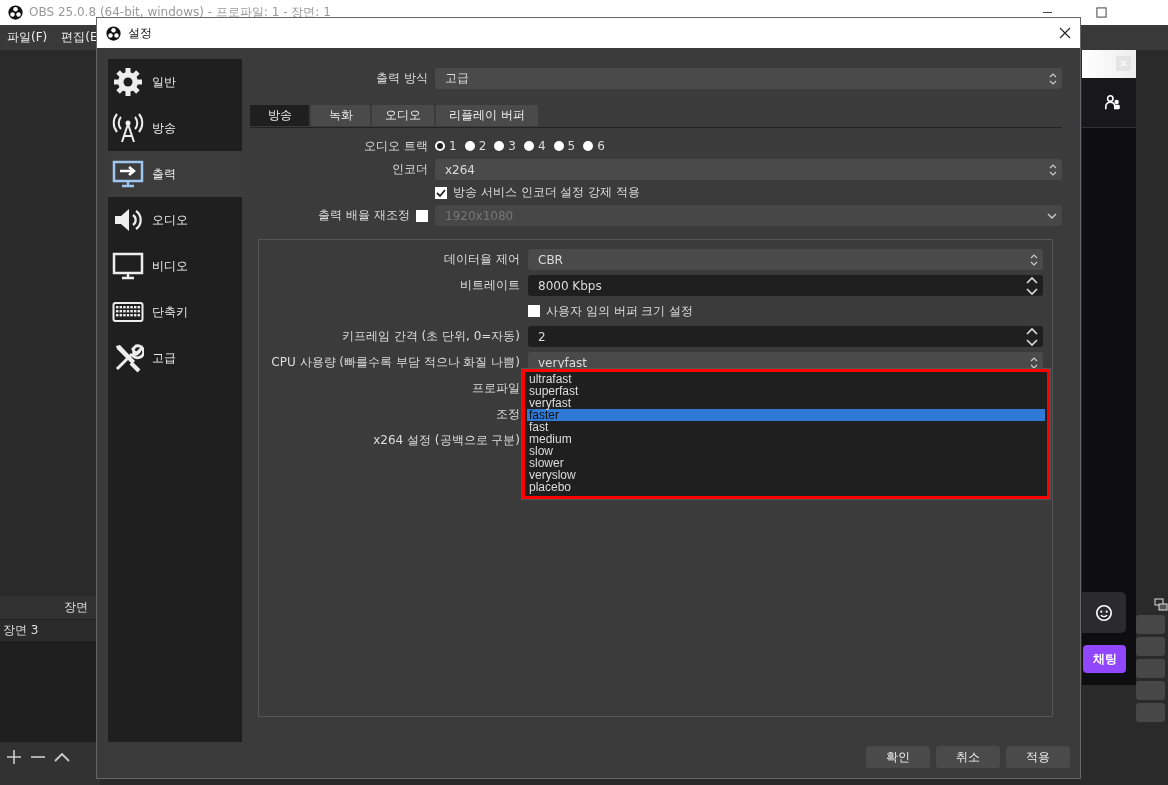 Image resolution: width=1168 pixels, height=785 pixels. I want to click on field-label: CPU 사용량 (빠를수록 부담 적으나 화질 나쁨), so click(395, 362).